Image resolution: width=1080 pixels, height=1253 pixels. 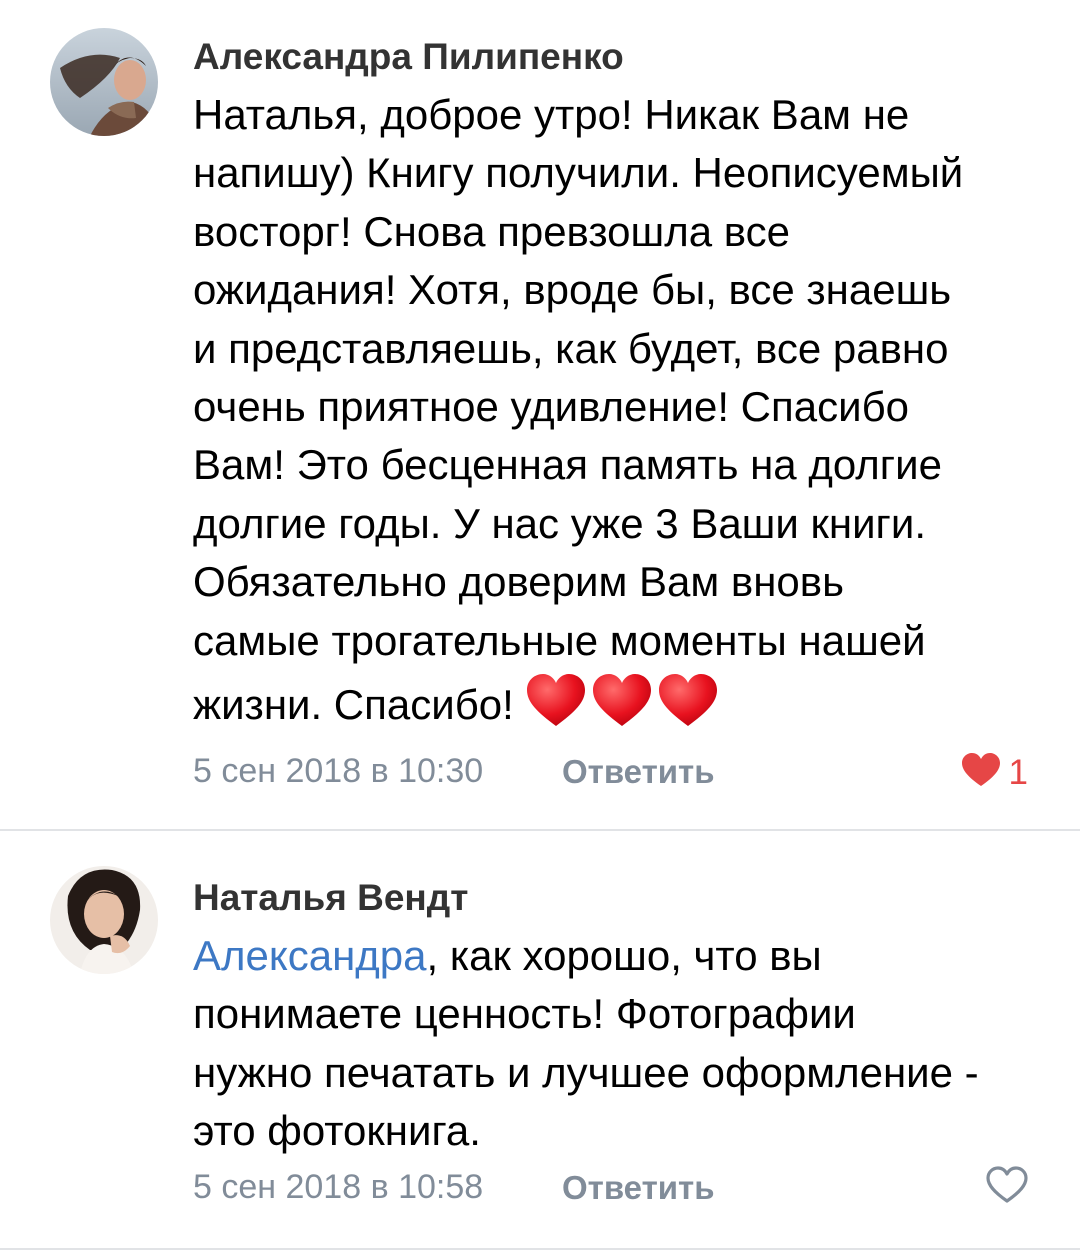 I want to click on comment-author: Александра Пилипенко, so click(x=408, y=57).